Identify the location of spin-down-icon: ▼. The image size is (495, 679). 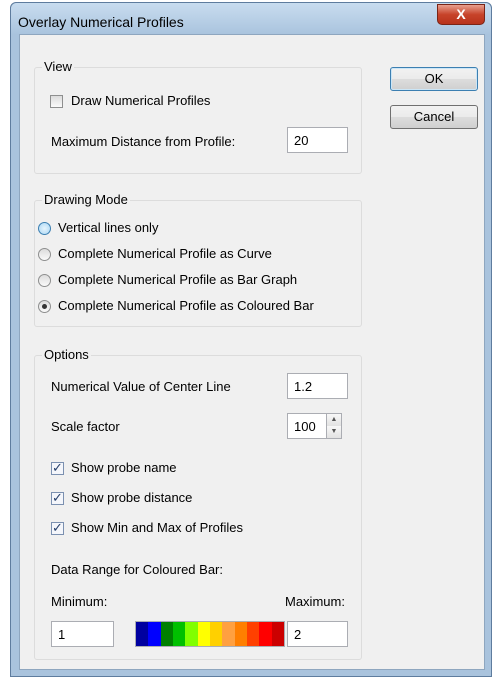
(334, 432).